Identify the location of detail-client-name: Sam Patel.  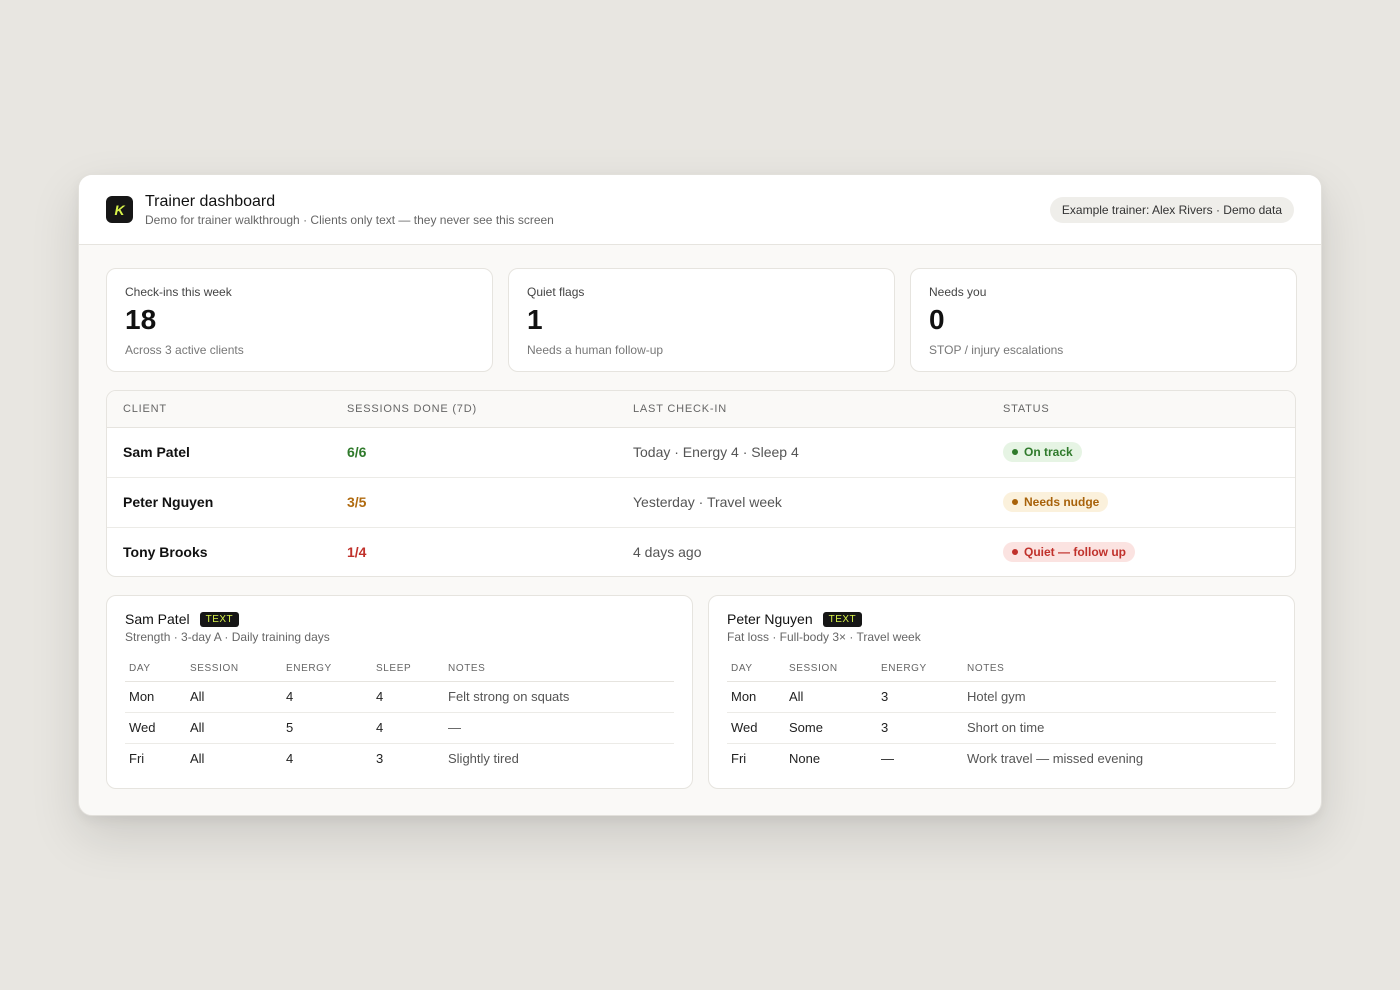
(157, 619).